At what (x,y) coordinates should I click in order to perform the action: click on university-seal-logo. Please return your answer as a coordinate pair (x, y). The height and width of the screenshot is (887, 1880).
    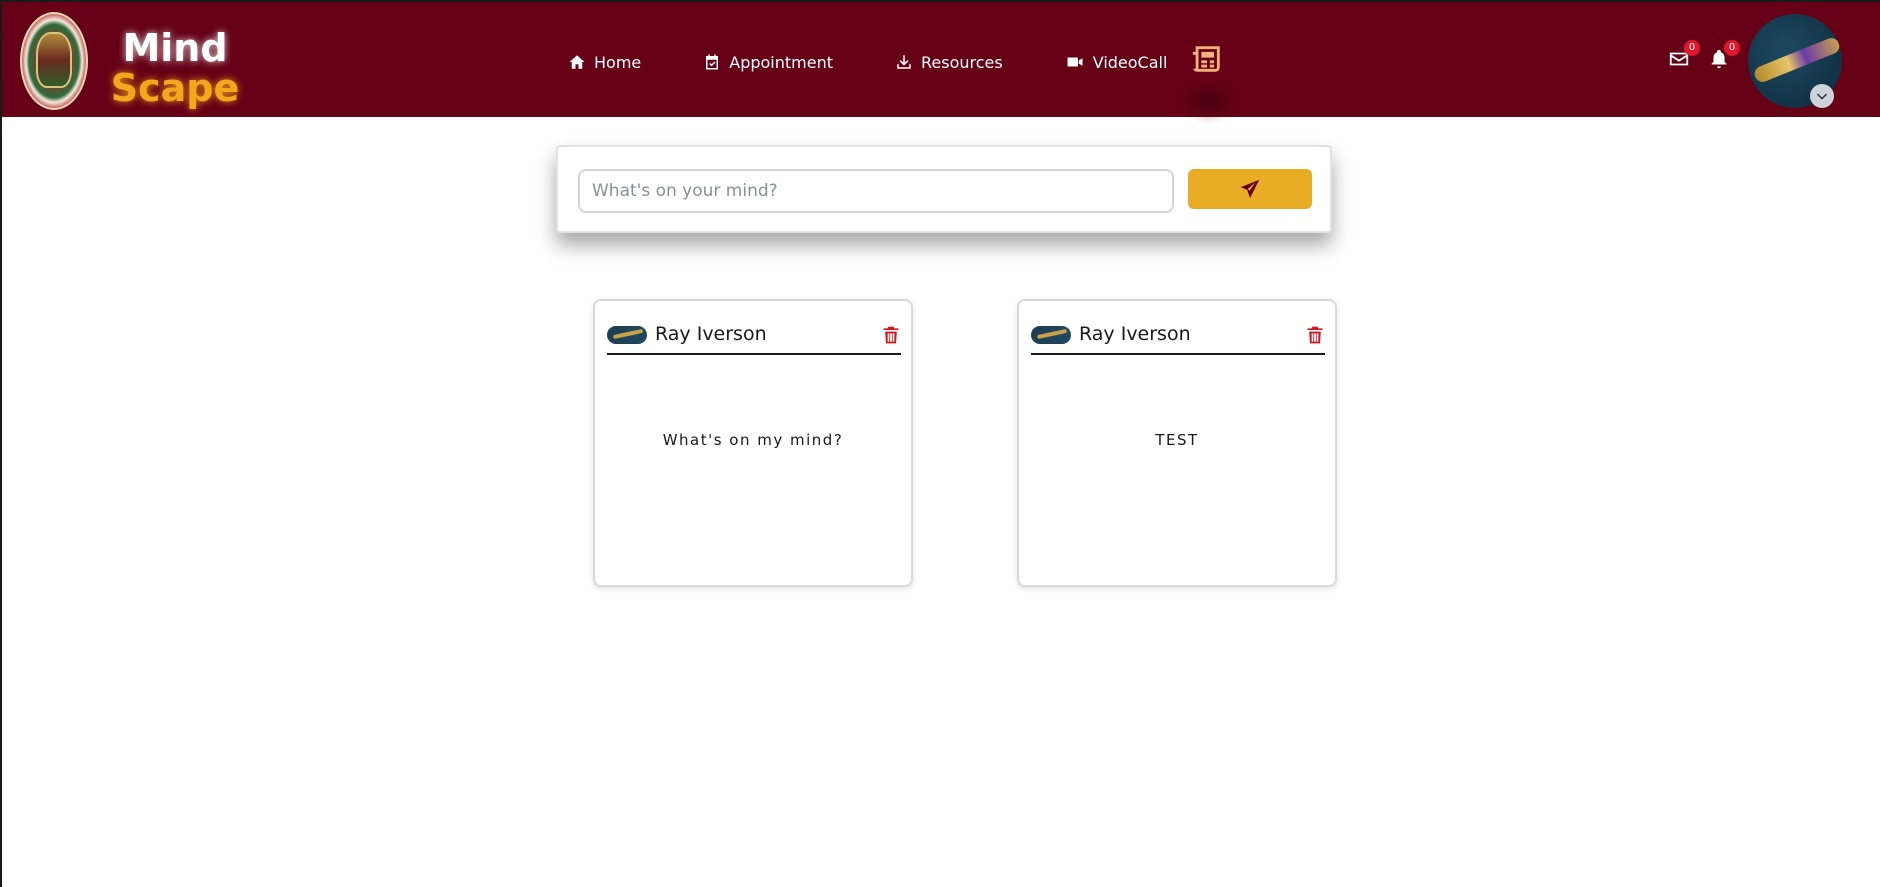
    Looking at the image, I should click on (54, 61).